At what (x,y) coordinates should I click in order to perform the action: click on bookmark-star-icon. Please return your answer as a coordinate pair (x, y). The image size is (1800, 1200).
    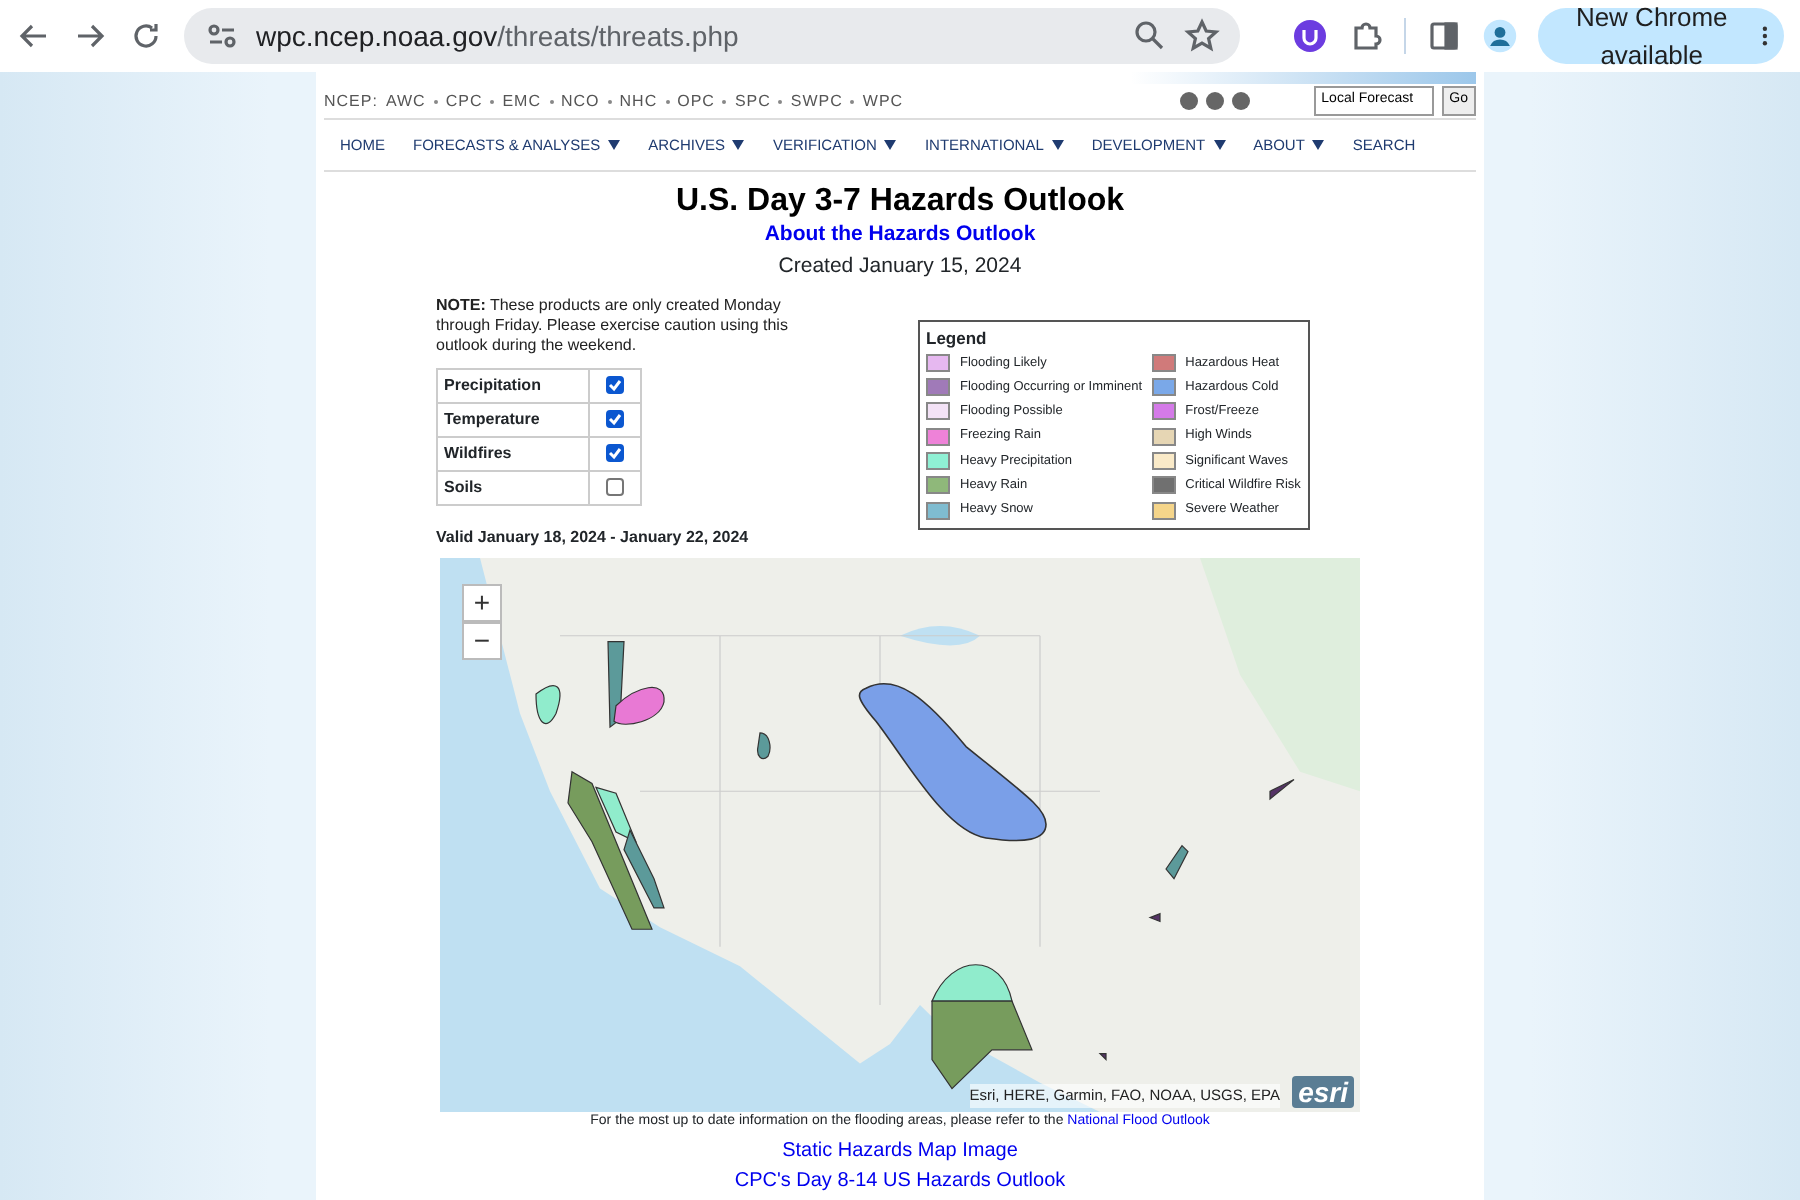
    Looking at the image, I should click on (1202, 36).